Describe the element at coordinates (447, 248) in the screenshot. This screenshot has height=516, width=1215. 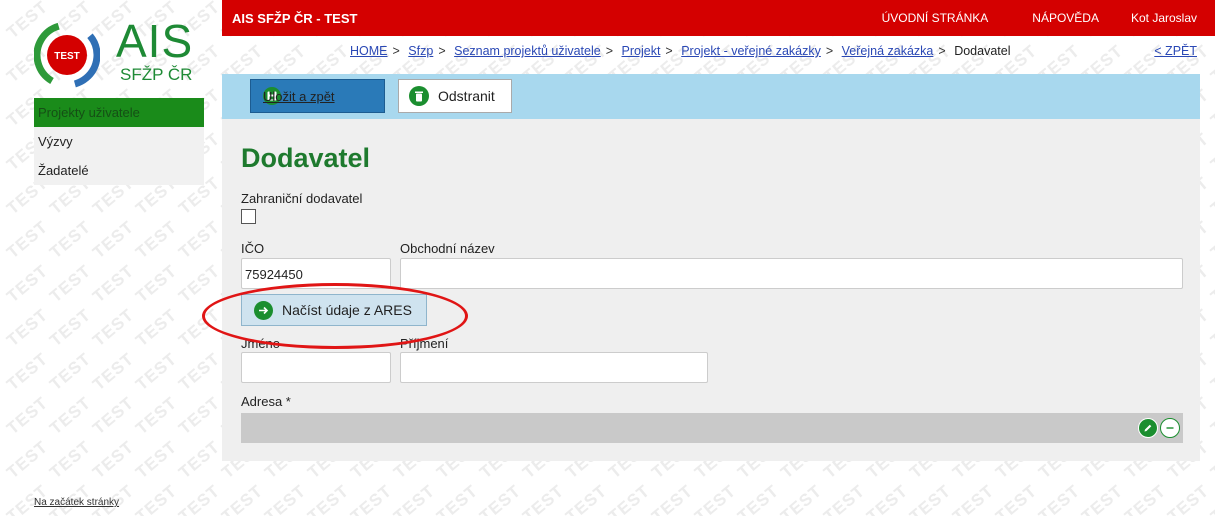
I see `business-name-label: Obchodní název` at that location.